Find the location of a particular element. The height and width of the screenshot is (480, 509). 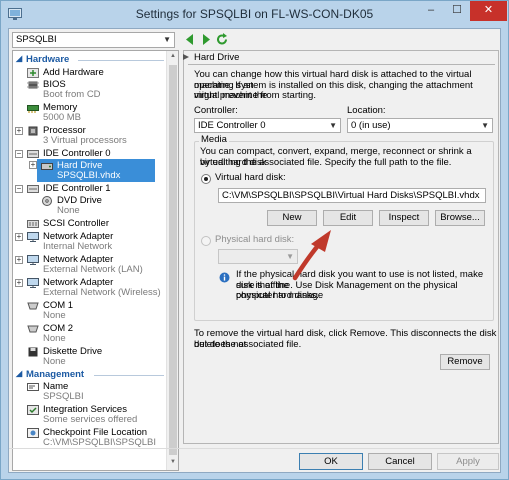

virtual-hard-disk-radio is located at coordinates (206, 179).